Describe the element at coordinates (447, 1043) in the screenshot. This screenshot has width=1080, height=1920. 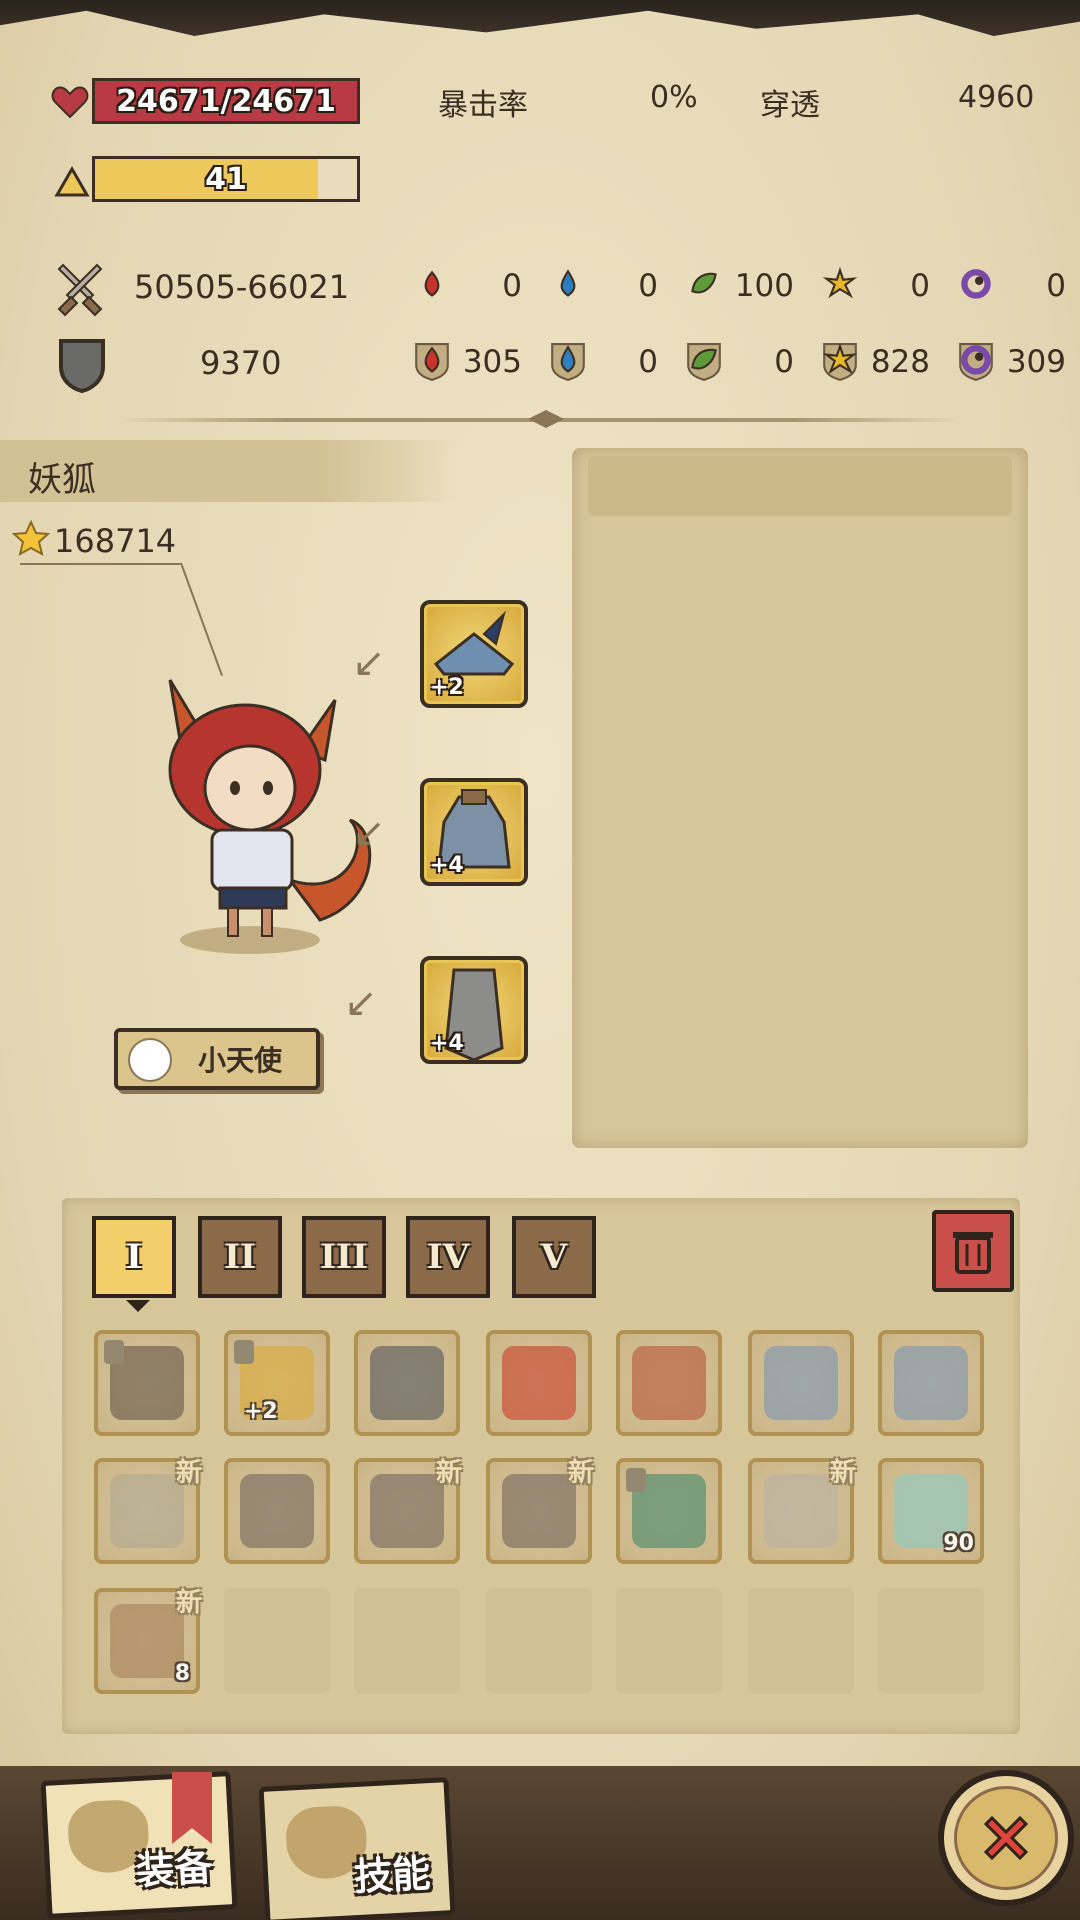
I see `cloak-plus-level: +4` at that location.